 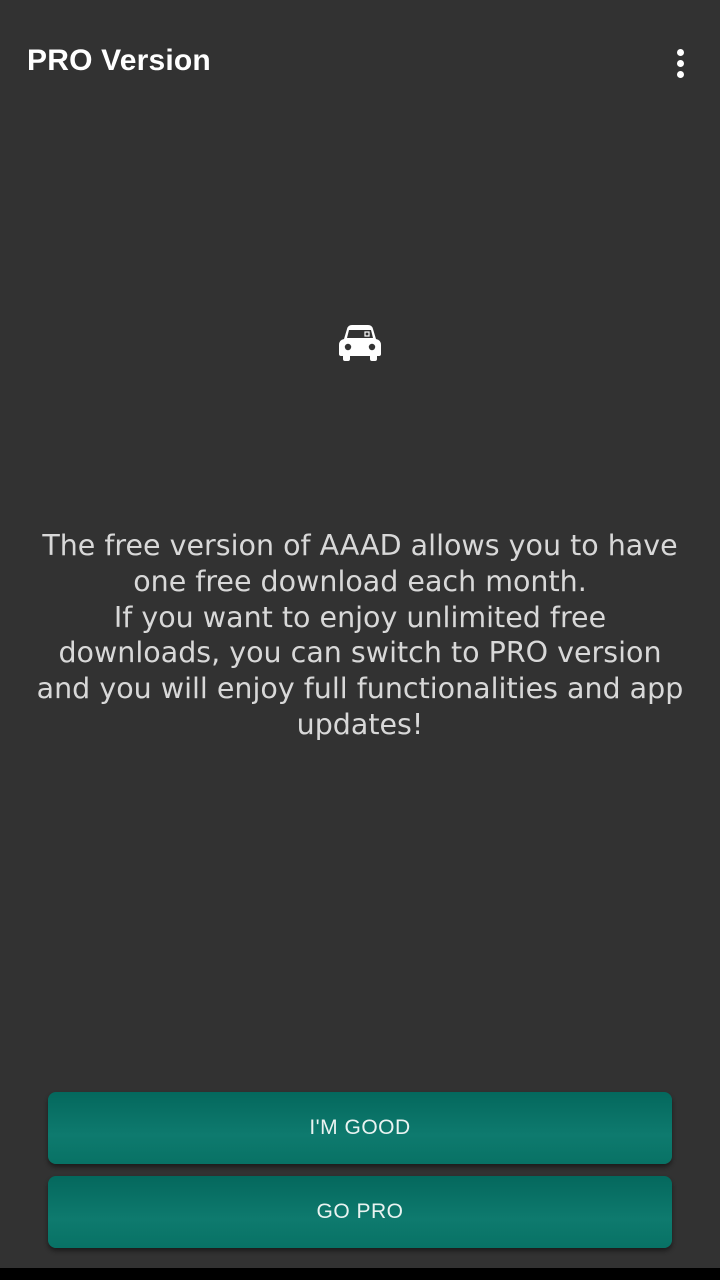 What do you see at coordinates (360, 64) in the screenshot?
I see `app-bar: PRO Version` at bounding box center [360, 64].